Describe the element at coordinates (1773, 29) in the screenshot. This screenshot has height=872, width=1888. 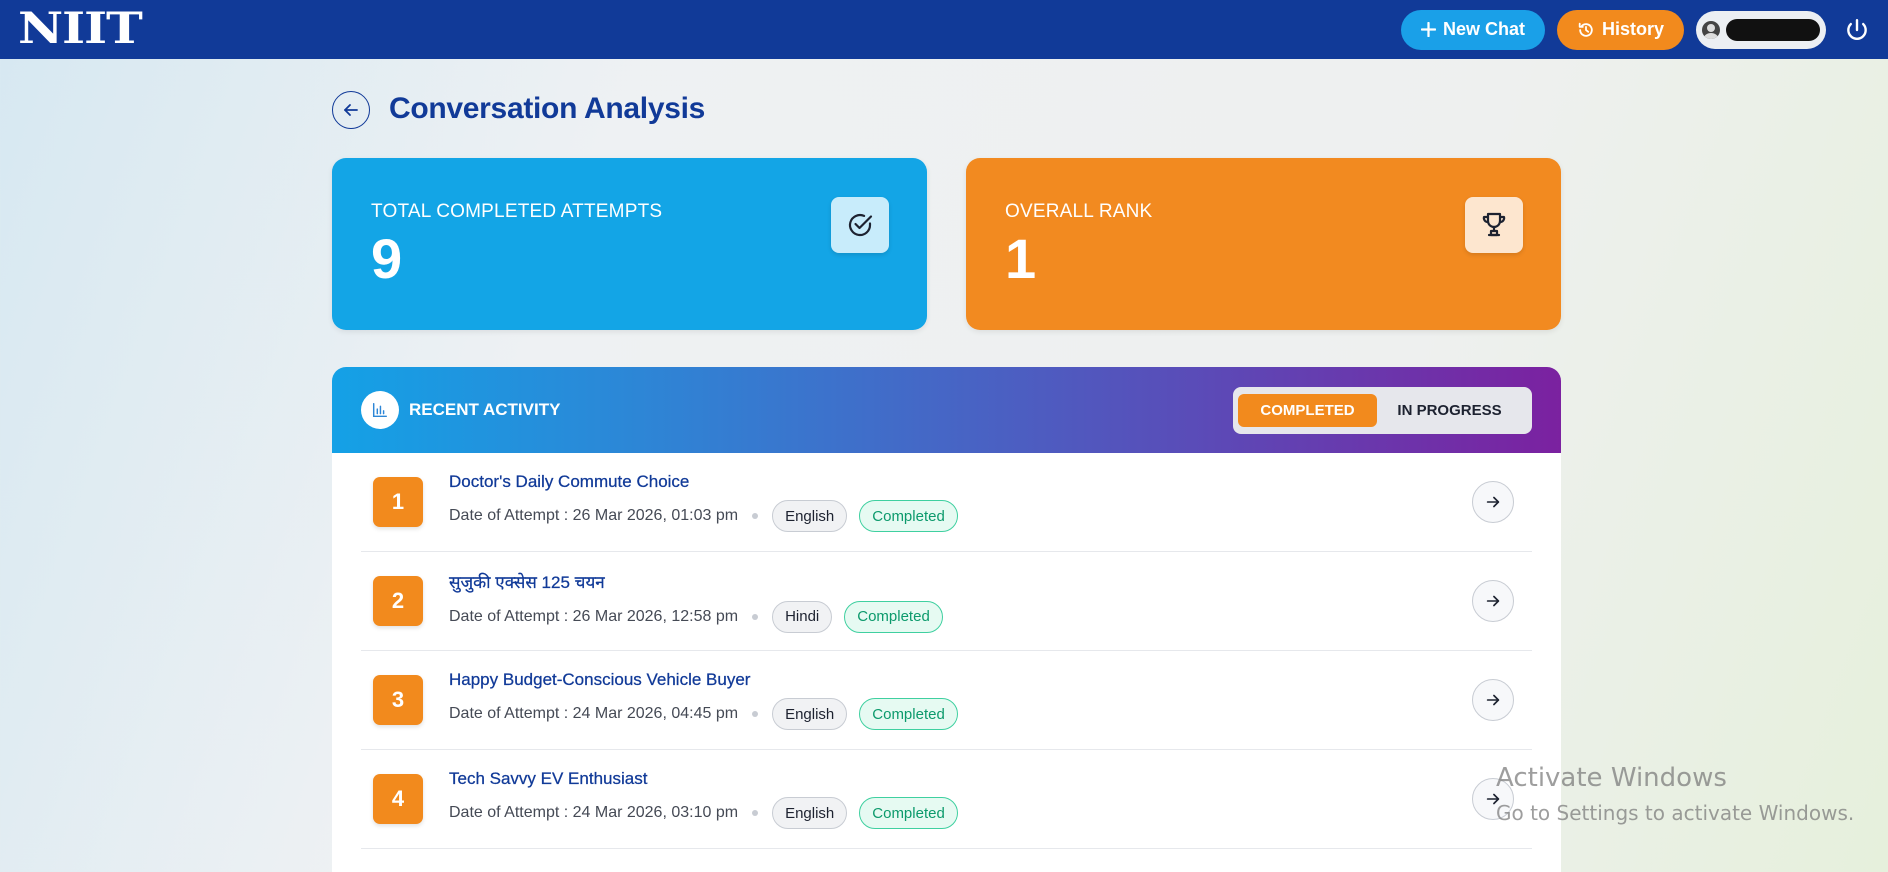
I see `user-name-redacted` at that location.